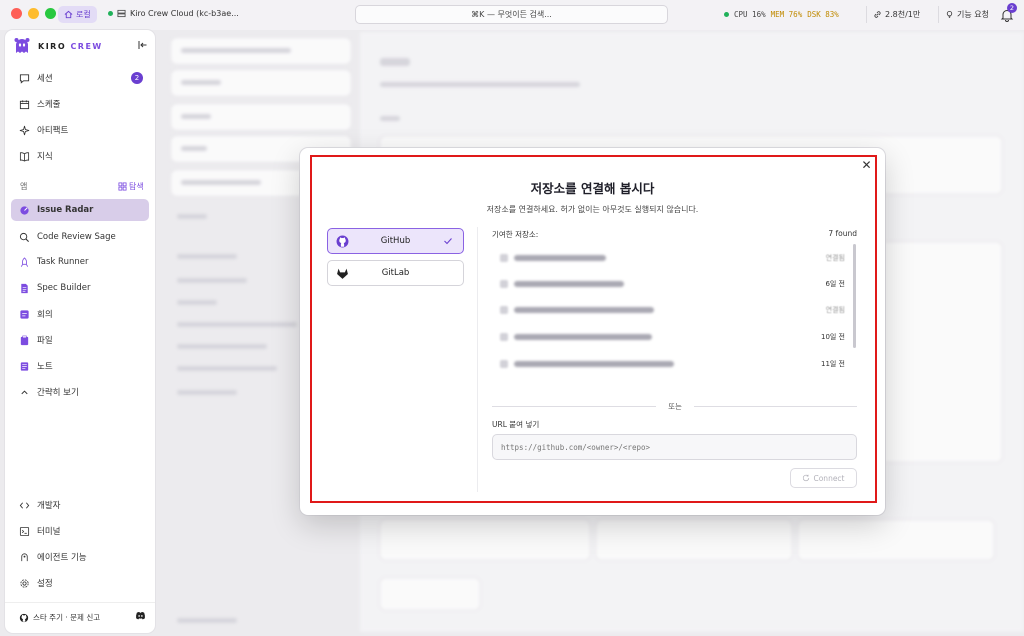 The width and height of the screenshot is (1024, 636). I want to click on sidebar-item-issue-radar: Issue Radar, so click(80, 210).